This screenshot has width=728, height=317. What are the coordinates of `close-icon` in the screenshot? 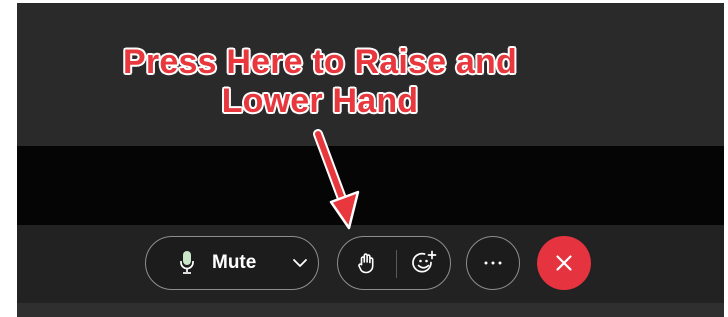 It's located at (564, 263).